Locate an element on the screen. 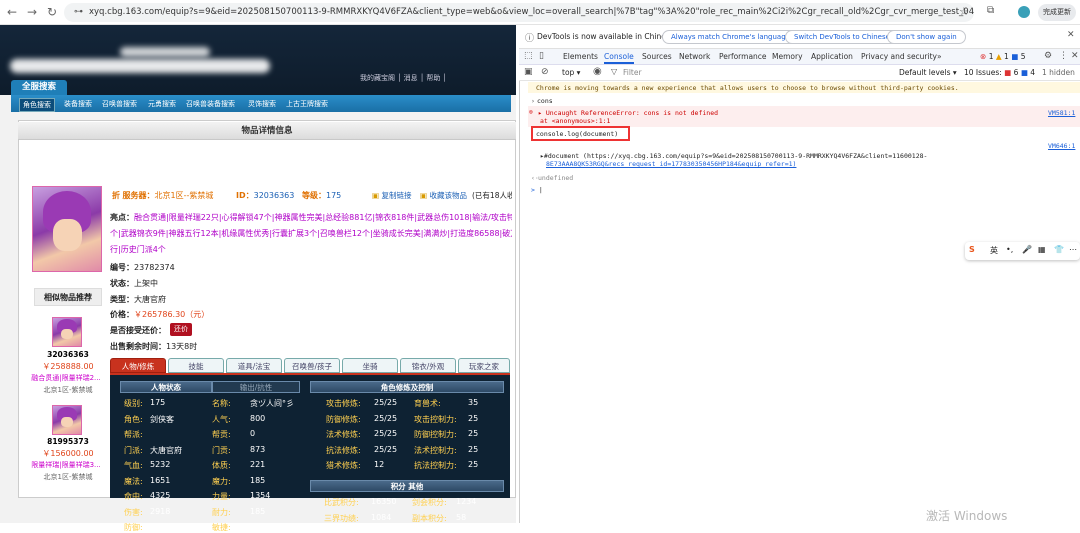 Image resolution: width=1080 pixels, height=533 pixels. error-source-link: VM581:1 is located at coordinates (1061, 113).